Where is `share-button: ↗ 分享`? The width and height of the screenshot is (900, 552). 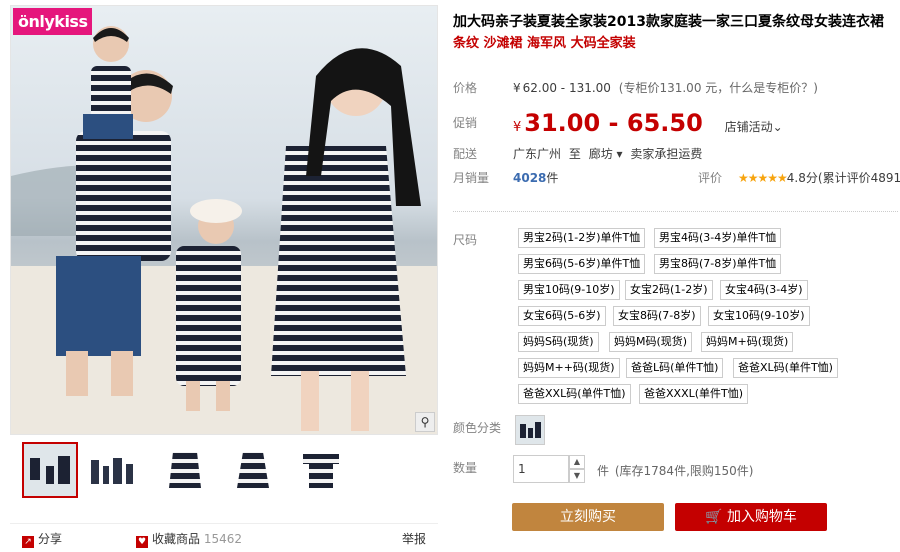 share-button: ↗ 分享 is located at coordinates (42, 539).